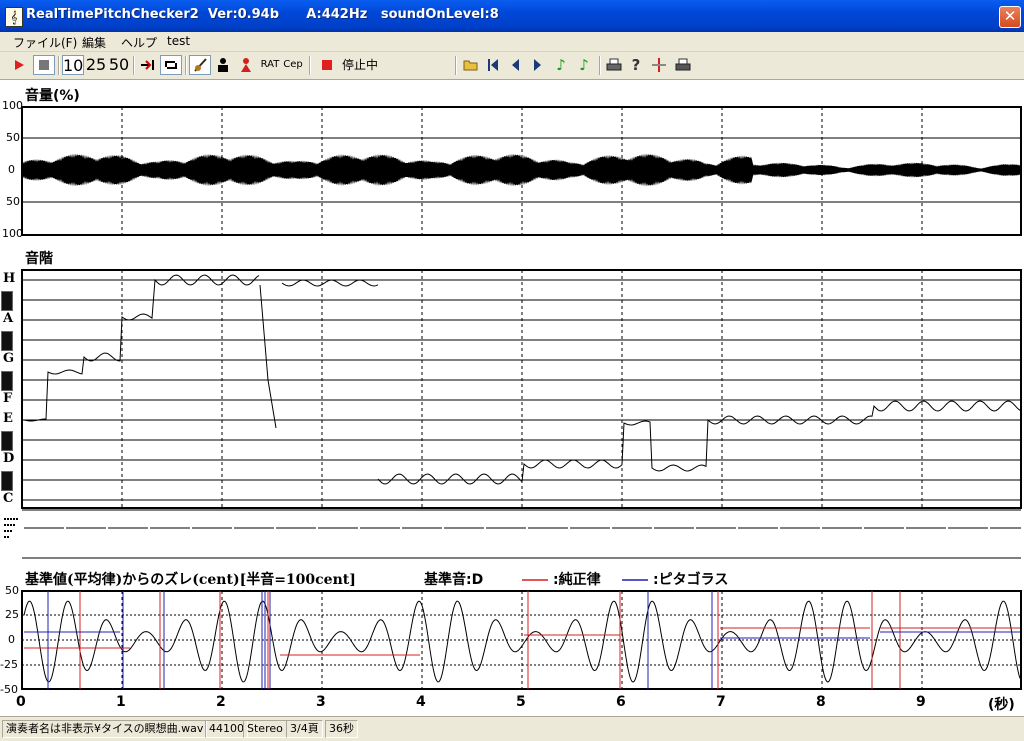 Image resolution: width=1024 pixels, height=741 pixels. Describe the element at coordinates (561, 65) in the screenshot. I see `note-green-icon: ♪` at that location.